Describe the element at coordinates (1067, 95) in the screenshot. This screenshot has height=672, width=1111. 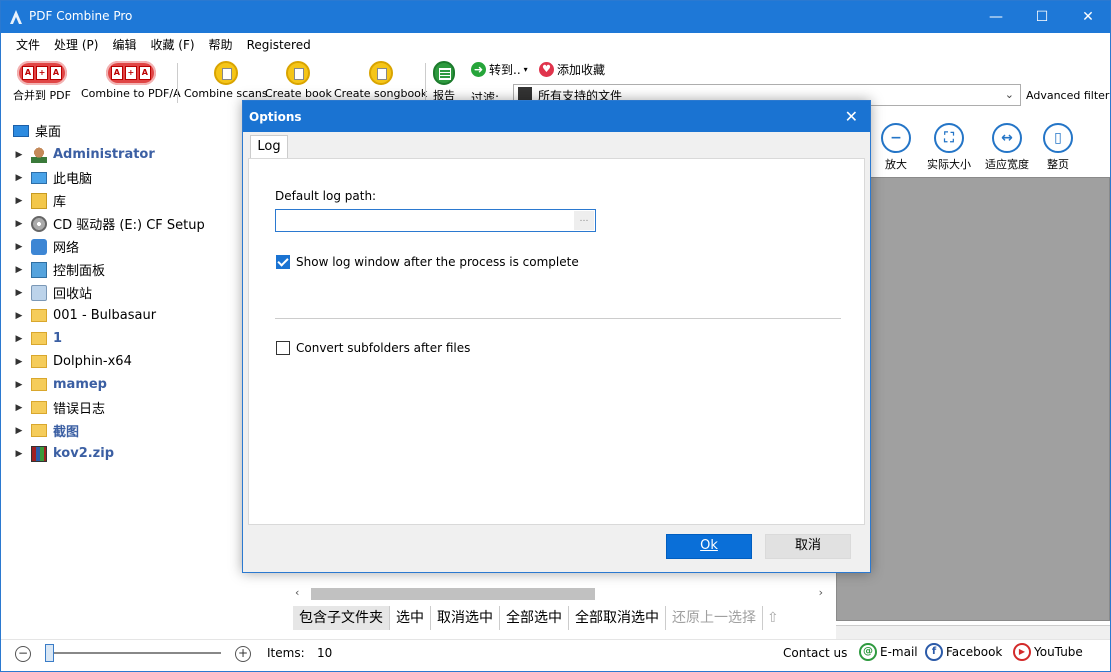
I see `advanced-filter-link: Advanced filter` at that location.